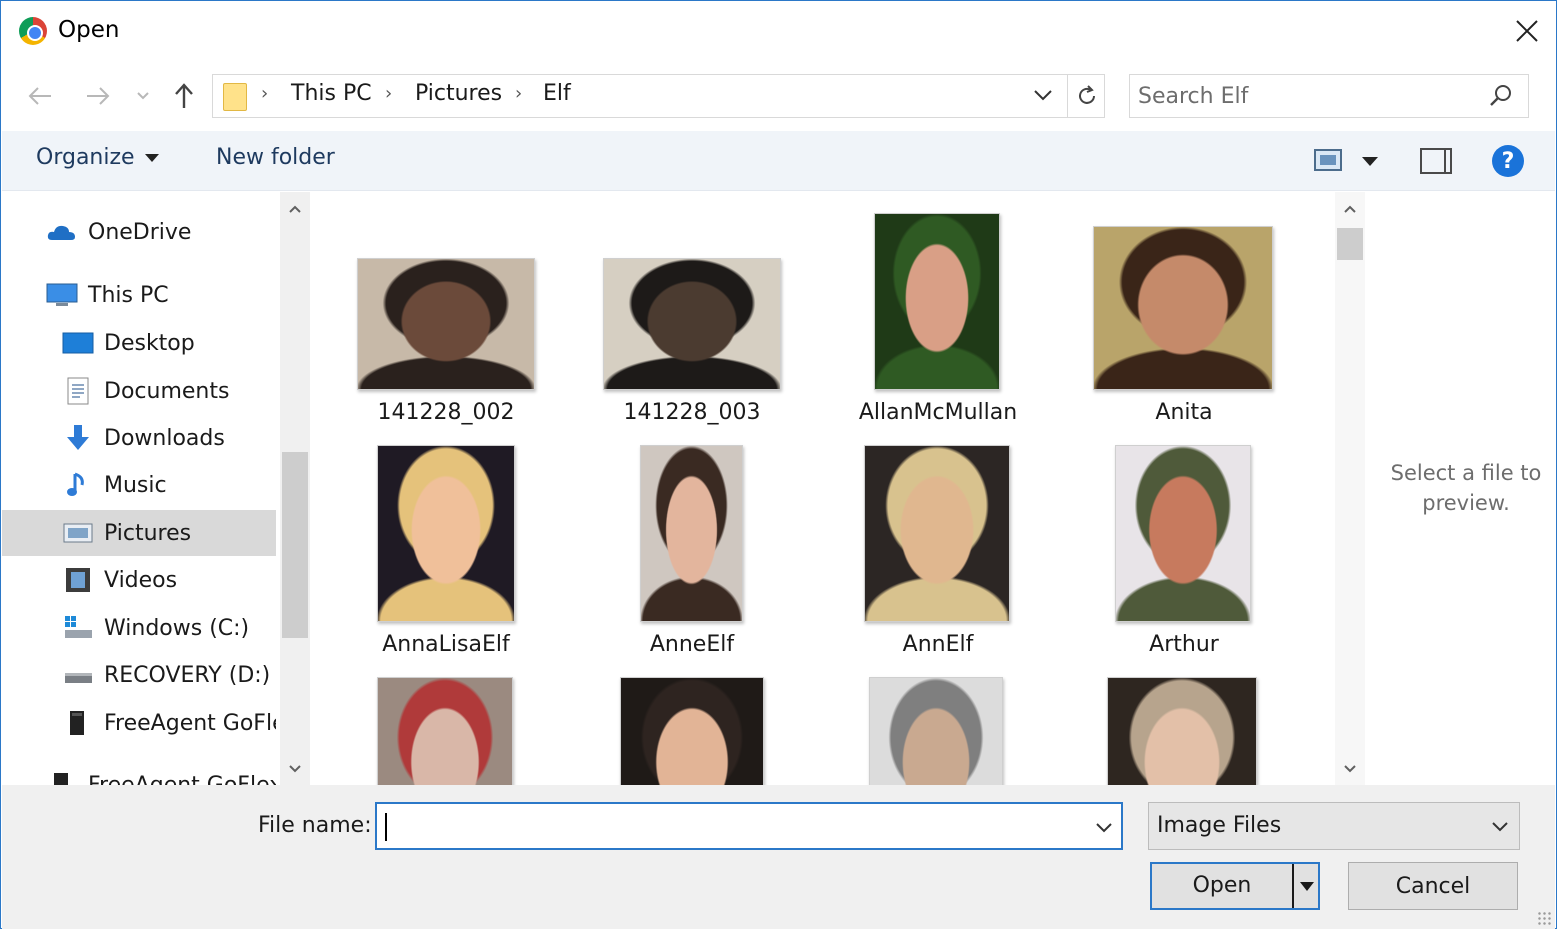 Image resolution: width=1557 pixels, height=929 pixels. What do you see at coordinates (85, 157) in the screenshot?
I see `organize-label: Organize` at bounding box center [85, 157].